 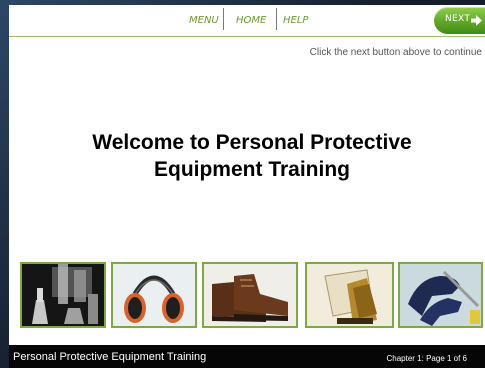 What do you see at coordinates (295, 21) in the screenshot?
I see `help-link: HELP` at bounding box center [295, 21].